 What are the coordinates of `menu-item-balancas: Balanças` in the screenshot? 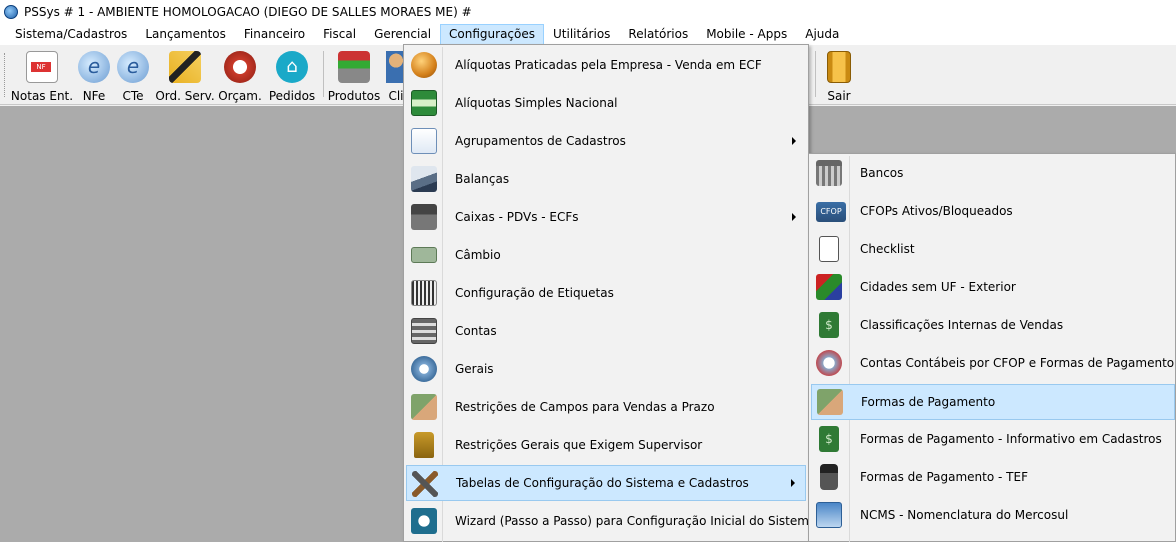 It's located at (606, 179).